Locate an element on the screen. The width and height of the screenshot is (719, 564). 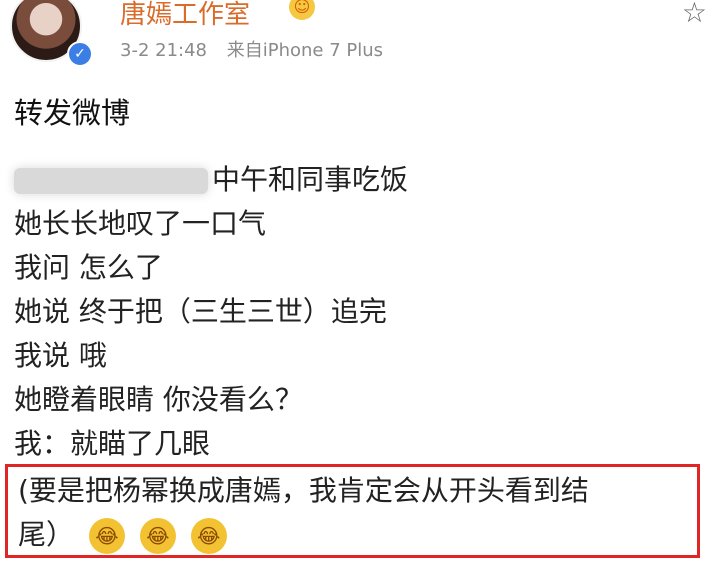
emoji-badge-icon: ☺ is located at coordinates (302, 10).